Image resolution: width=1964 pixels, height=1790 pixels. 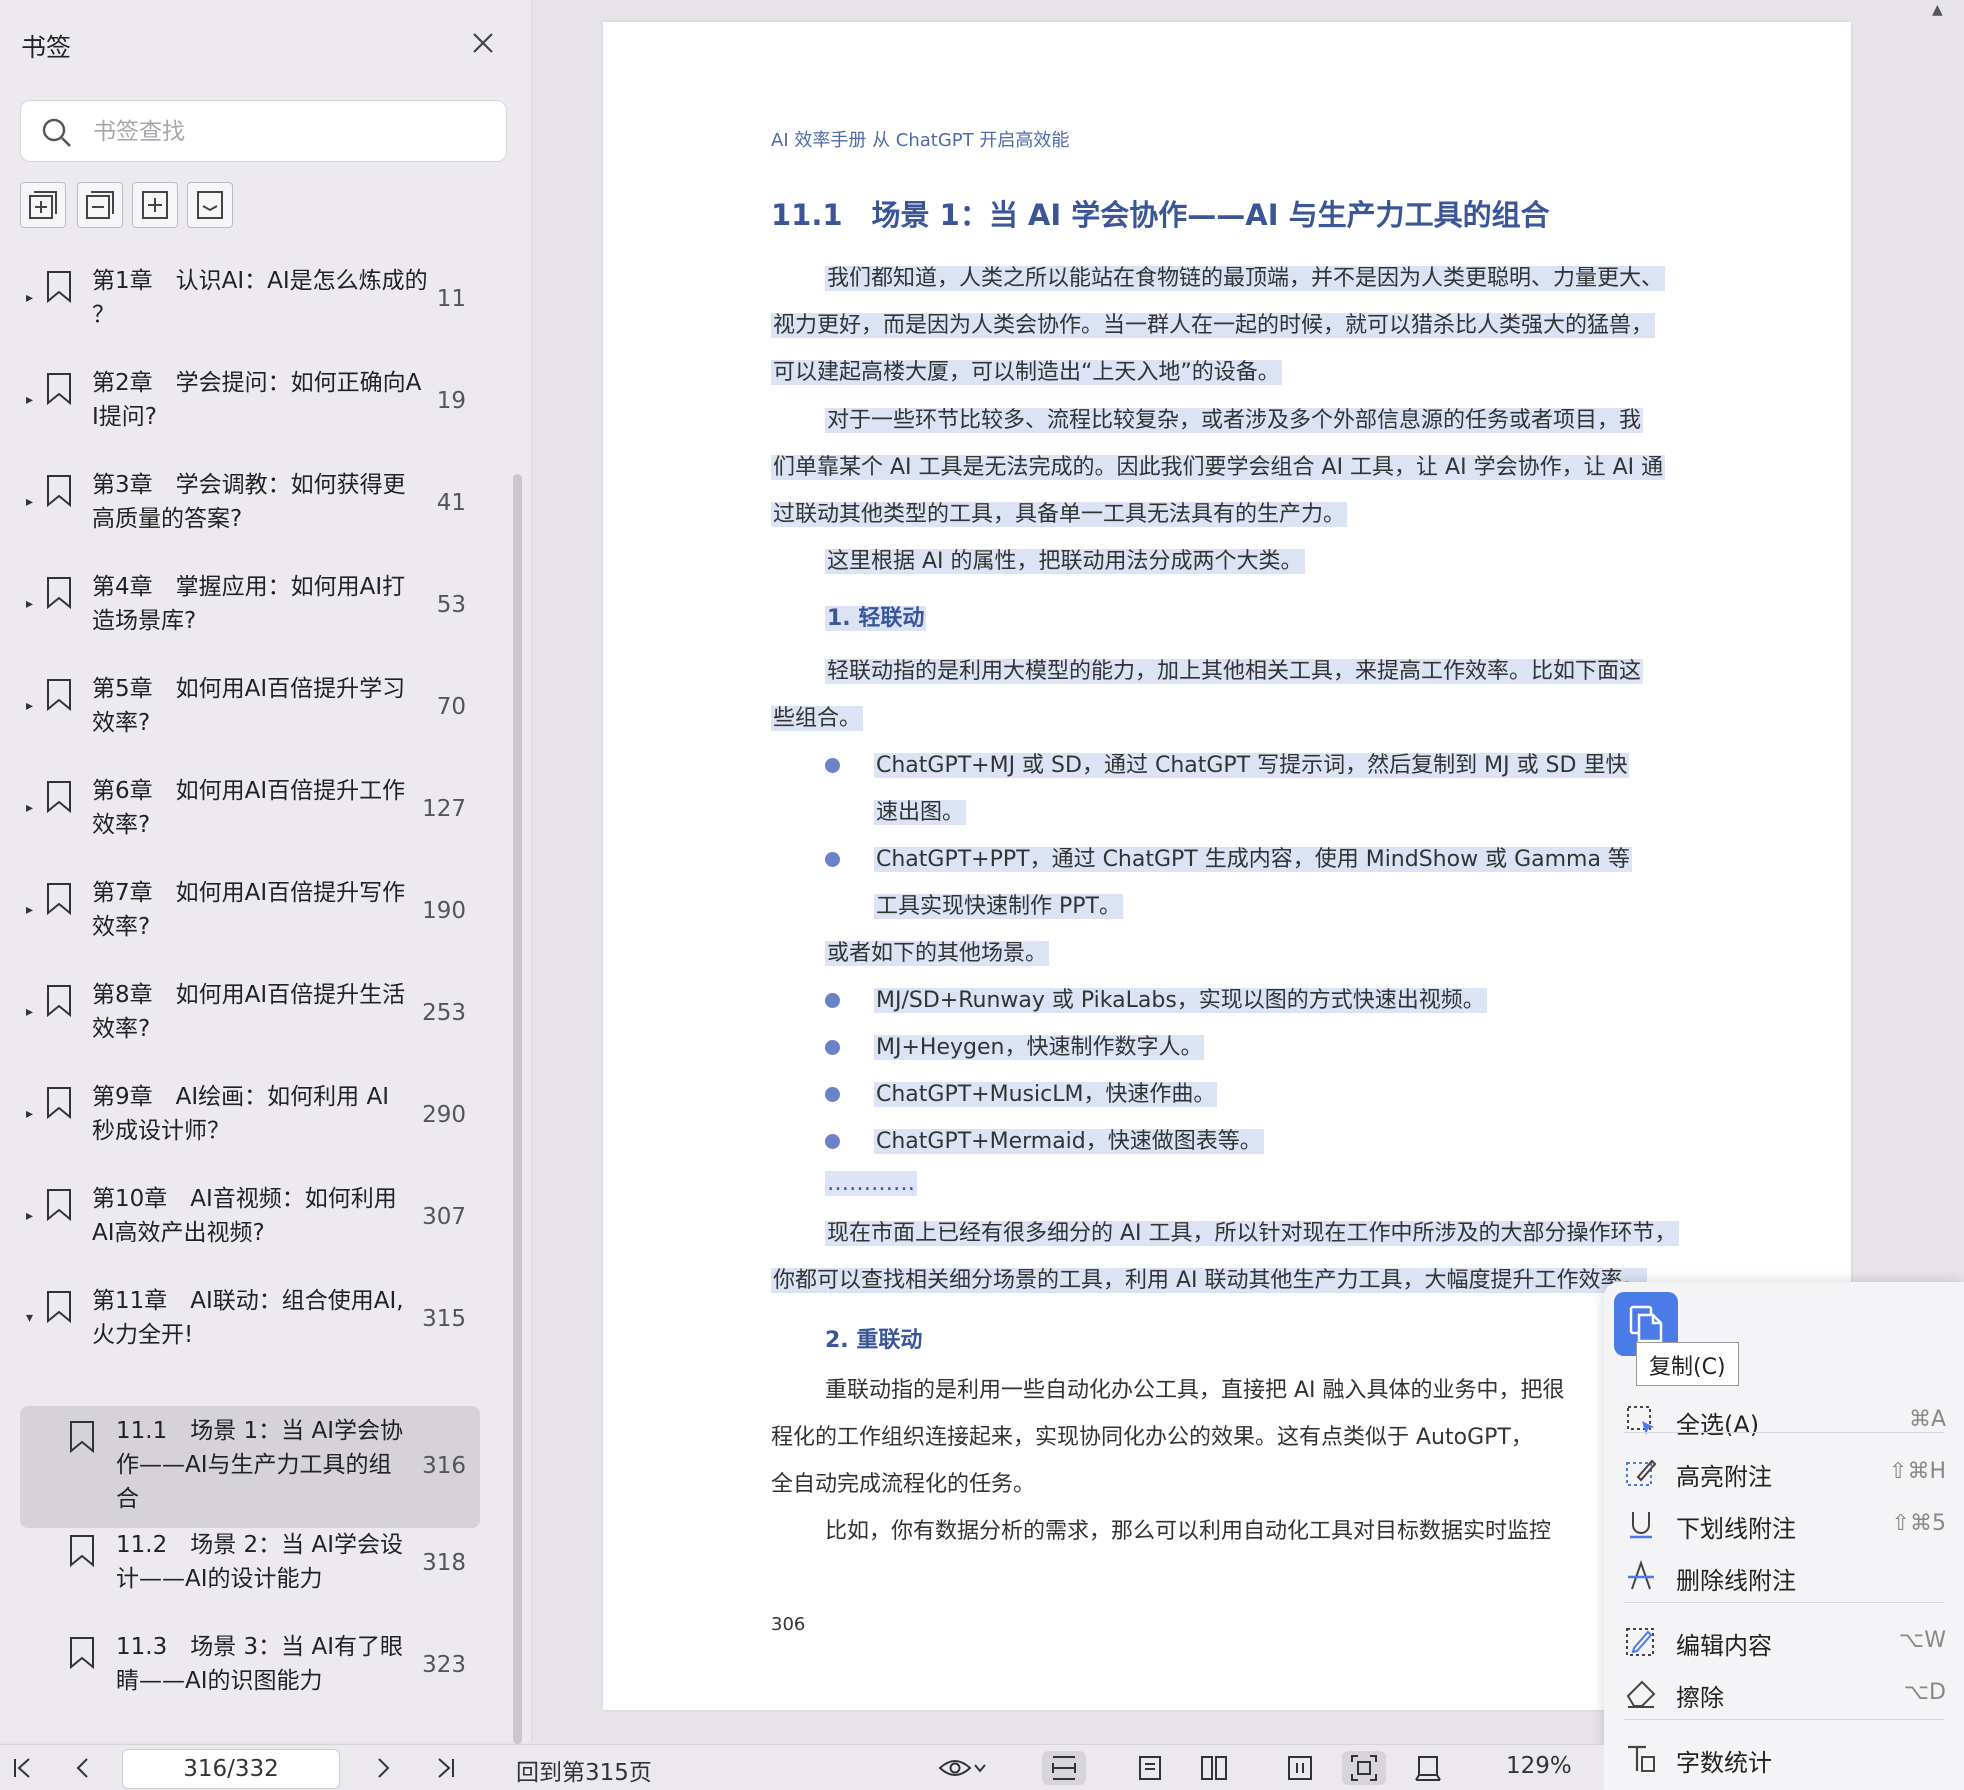 I want to click on bookmark-item: ▸ 第1章 认识AI：AI是怎么炼成的 ？ 11, so click(x=250, y=300).